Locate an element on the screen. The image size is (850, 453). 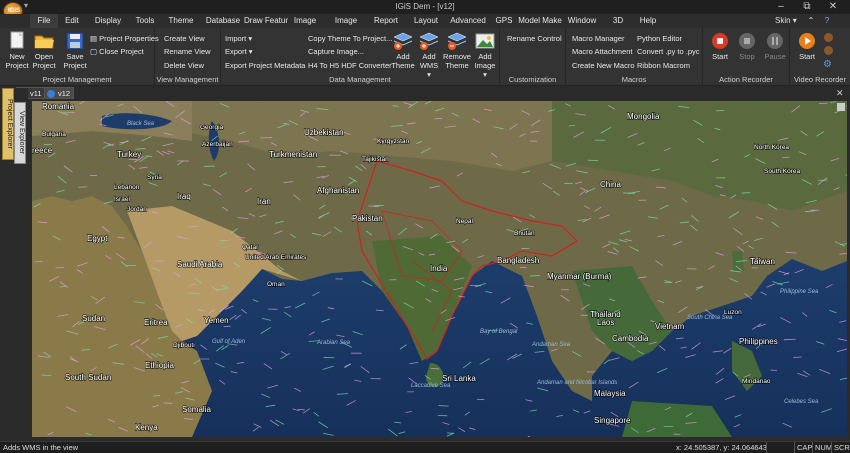
add-theme-button: Add Theme is located at coordinates (403, 50).